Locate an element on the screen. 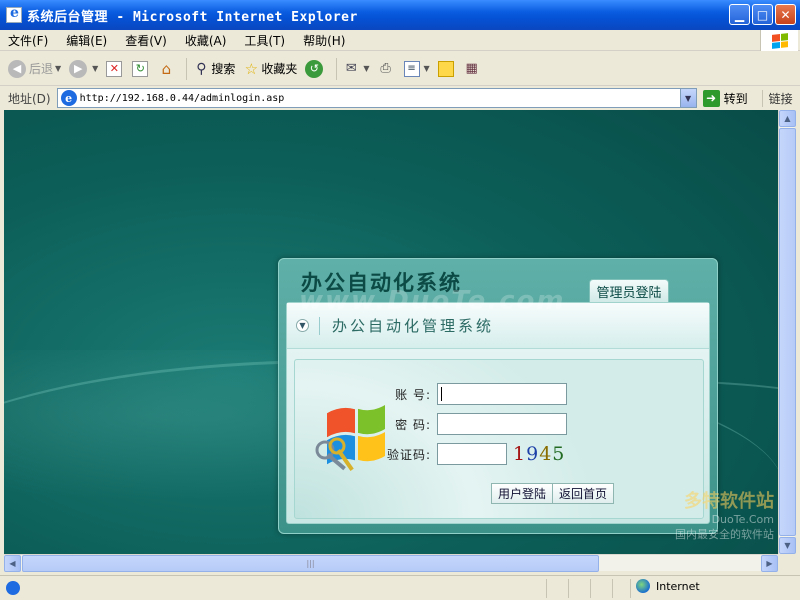  account-label: 账 号: is located at coordinates (413, 394).